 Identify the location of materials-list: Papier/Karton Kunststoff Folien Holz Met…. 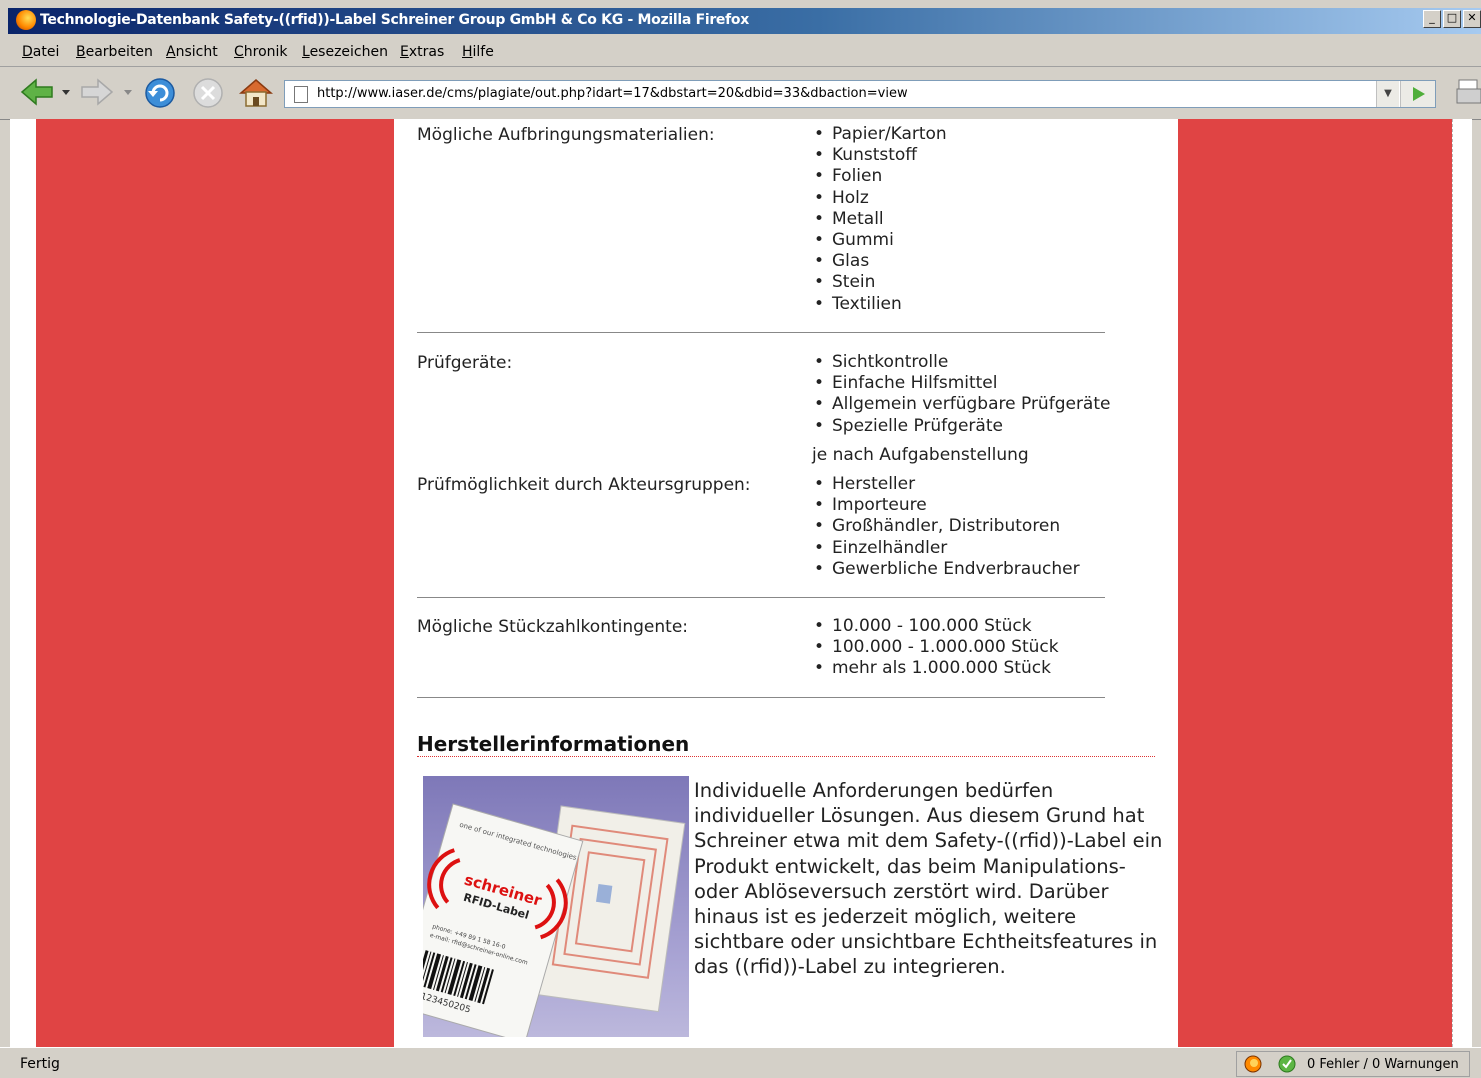
(880, 219).